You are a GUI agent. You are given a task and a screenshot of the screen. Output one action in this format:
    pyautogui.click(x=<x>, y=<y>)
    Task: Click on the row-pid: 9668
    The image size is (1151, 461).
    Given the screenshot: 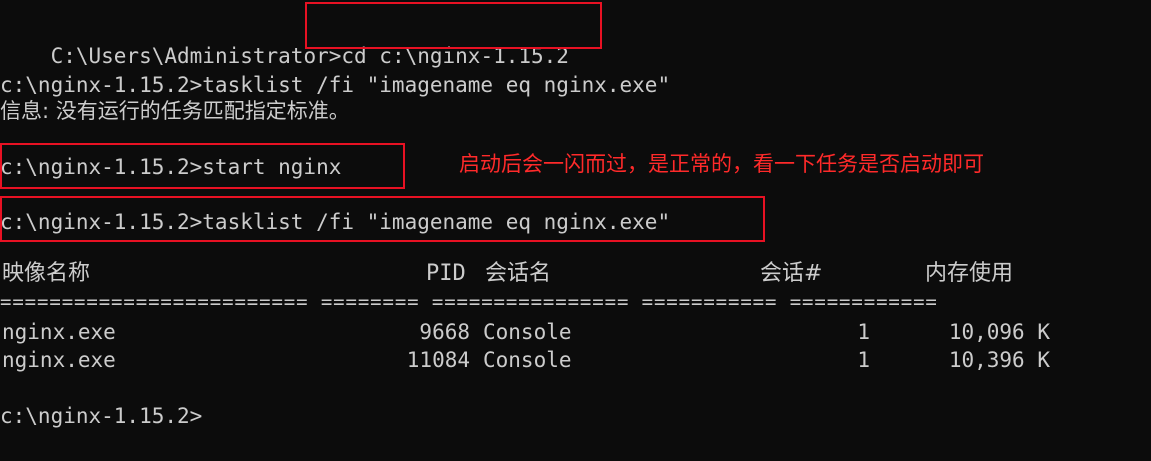 What is the action you would take?
    pyautogui.click(x=444, y=332)
    